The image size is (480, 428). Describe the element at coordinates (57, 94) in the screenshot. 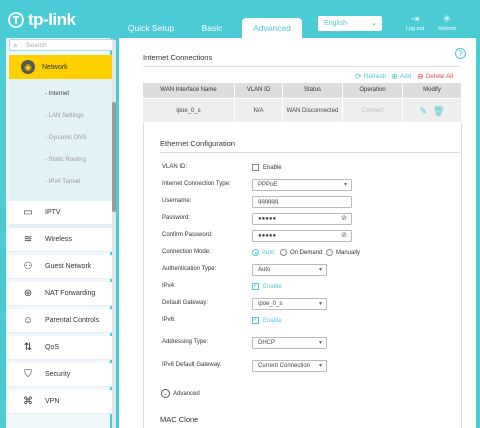

I see `subnav-internet: - Internet` at that location.